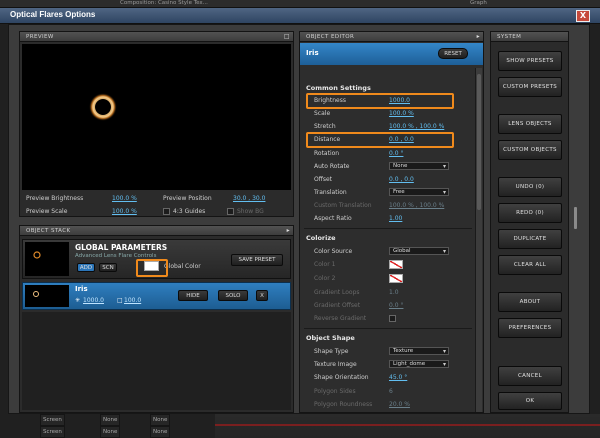  I want to click on texture-image-label: Texture Image, so click(335, 364).